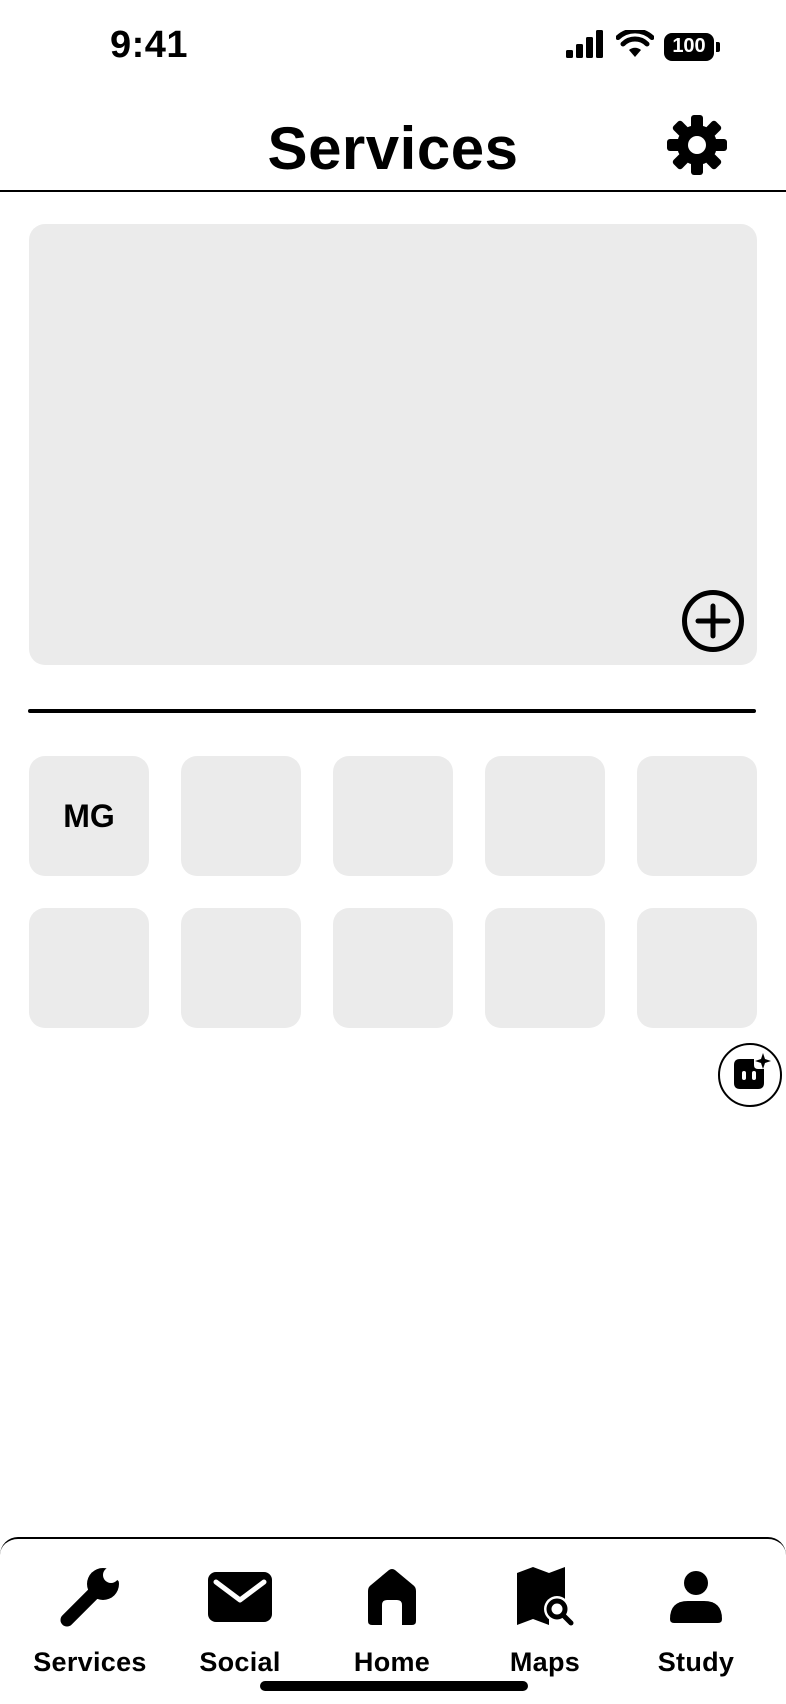  What do you see at coordinates (393, 144) in the screenshot?
I see `header: Services` at bounding box center [393, 144].